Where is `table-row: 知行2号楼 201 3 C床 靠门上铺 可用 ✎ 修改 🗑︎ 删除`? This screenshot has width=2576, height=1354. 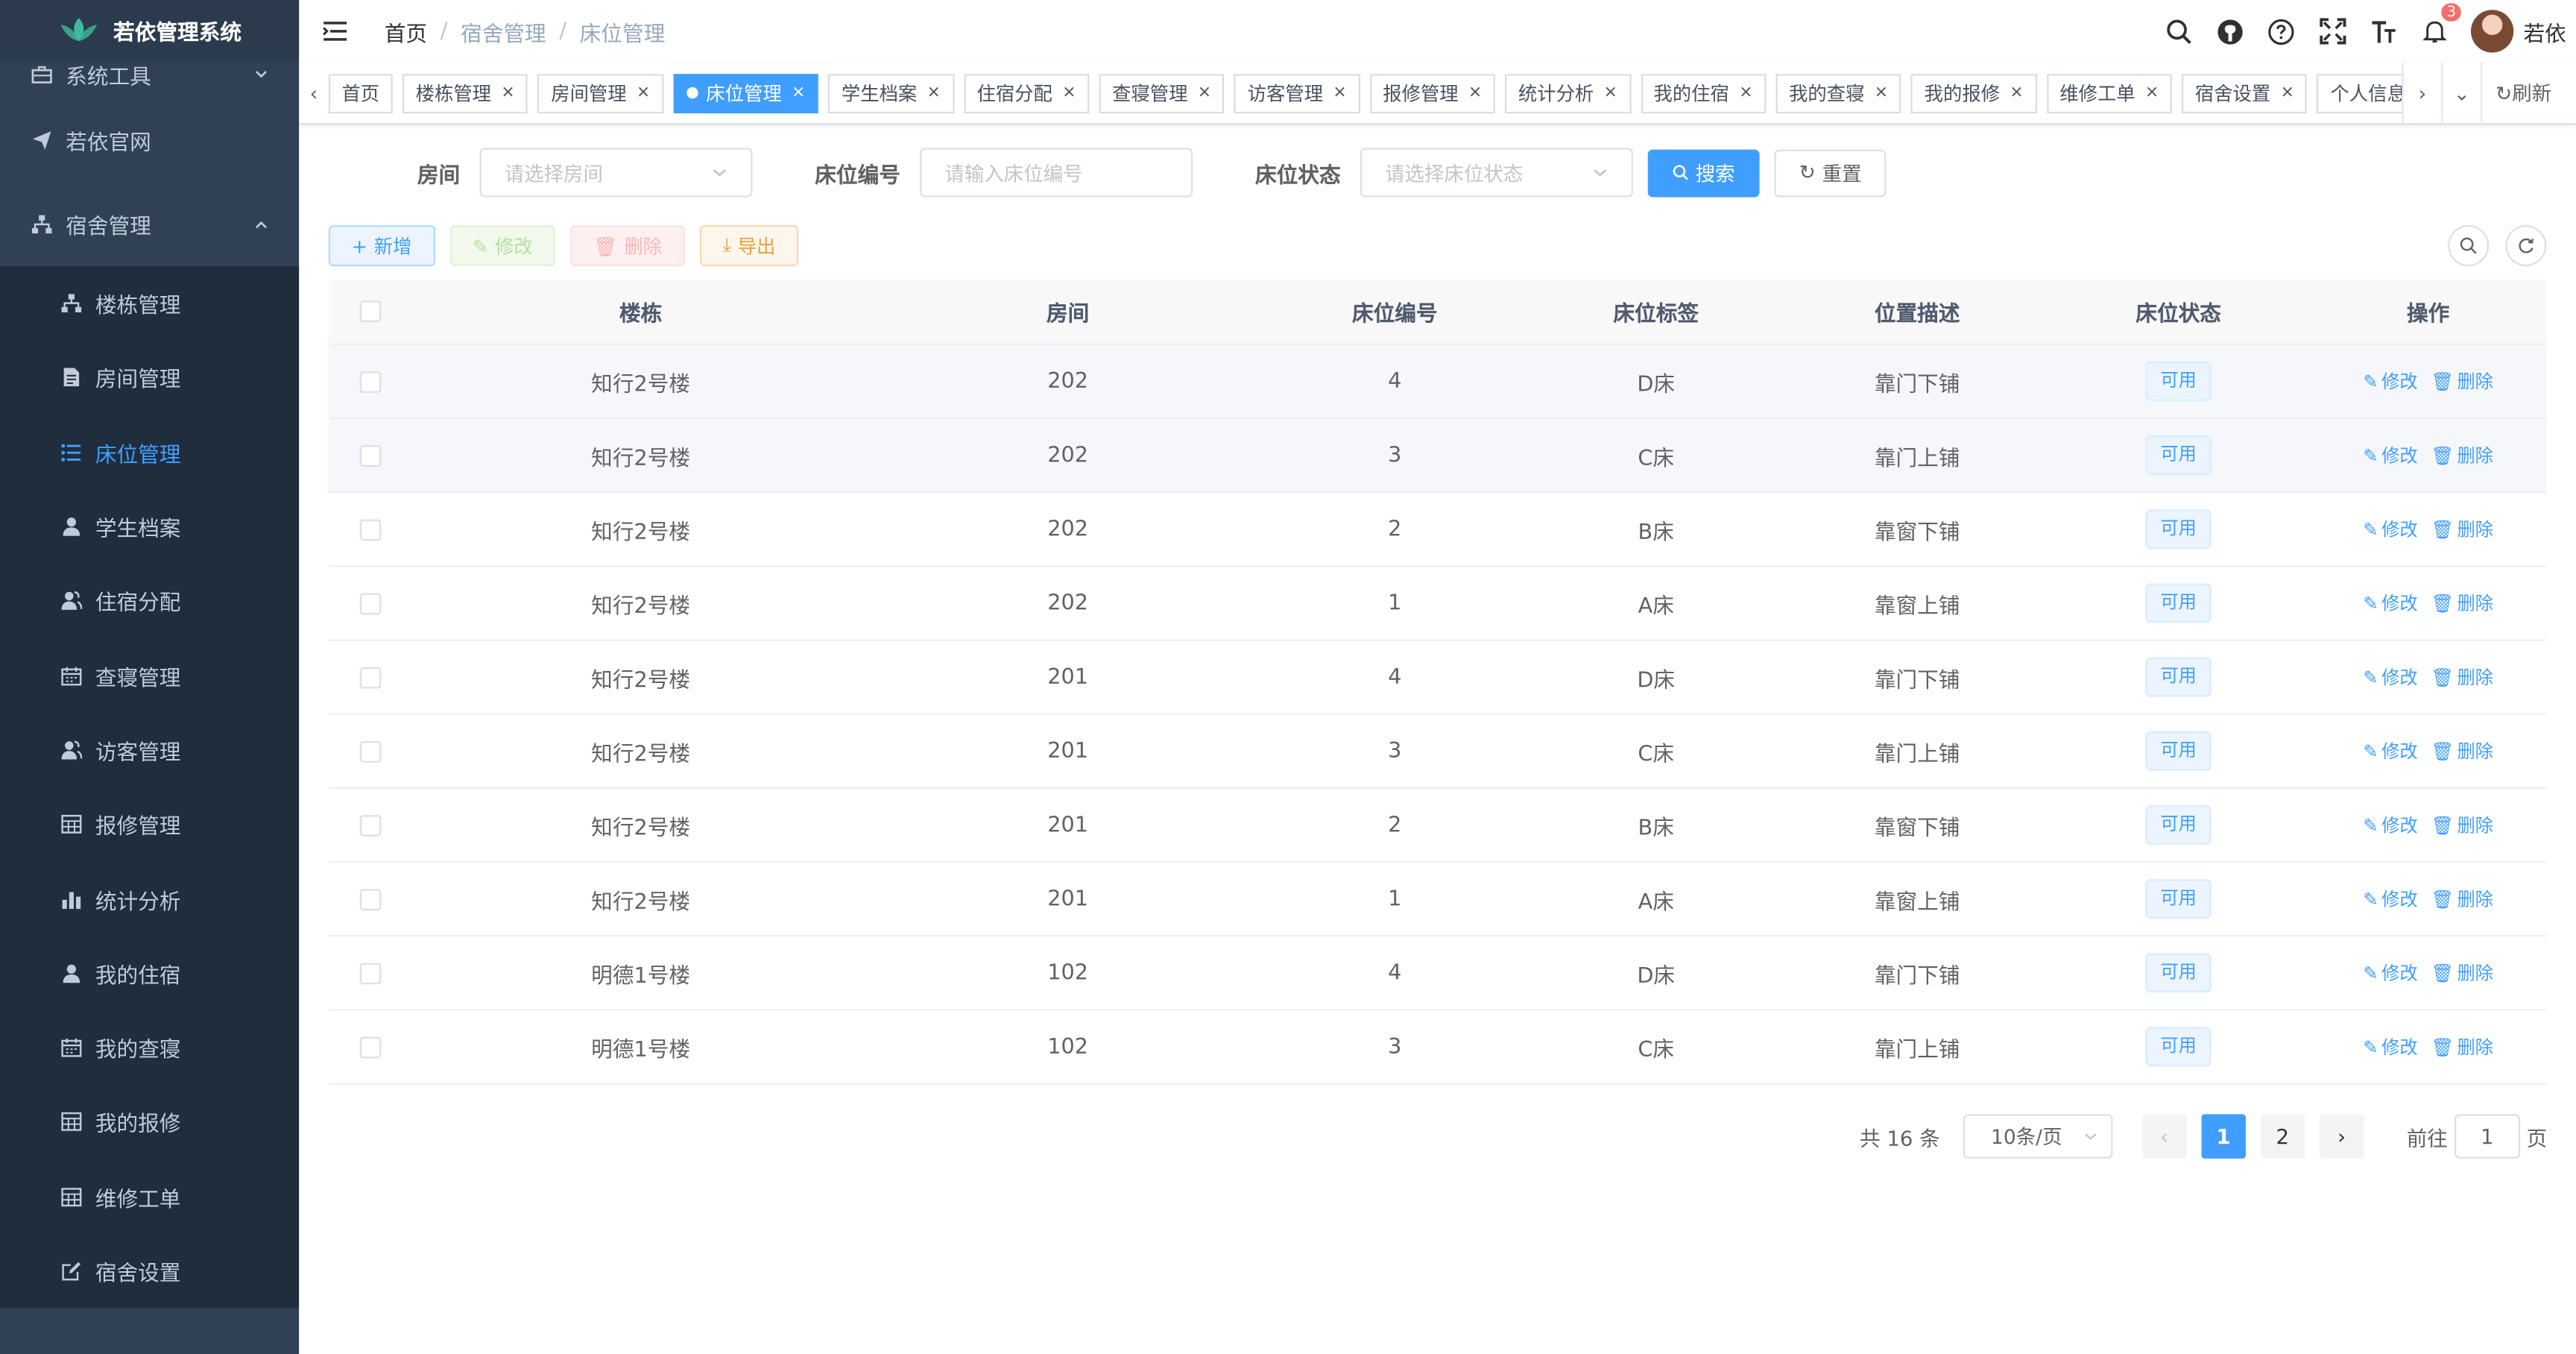
table-row: 知行2号楼 201 3 C床 靠门上铺 可用 ✎ 修改 🗑︎ 删除 is located at coordinates (1437, 752).